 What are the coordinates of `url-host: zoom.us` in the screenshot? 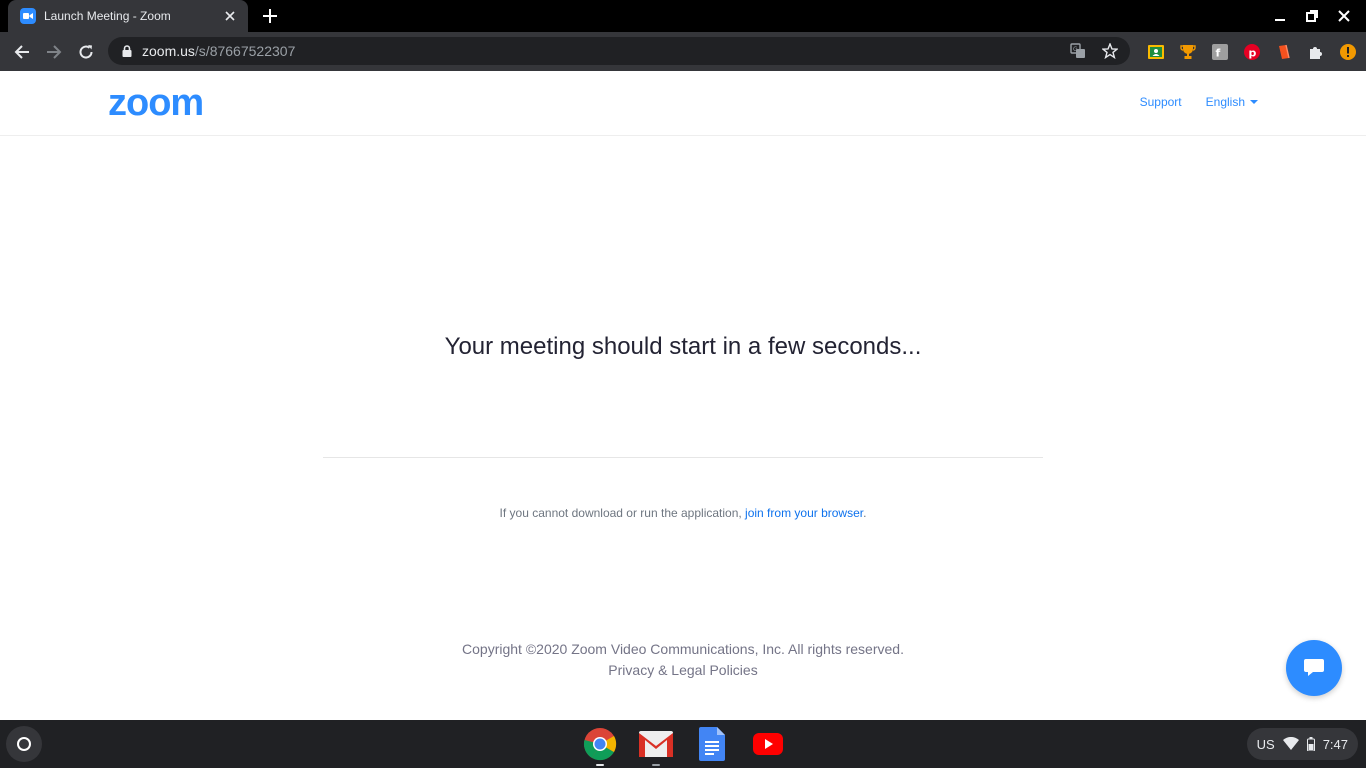 It's located at (168, 51).